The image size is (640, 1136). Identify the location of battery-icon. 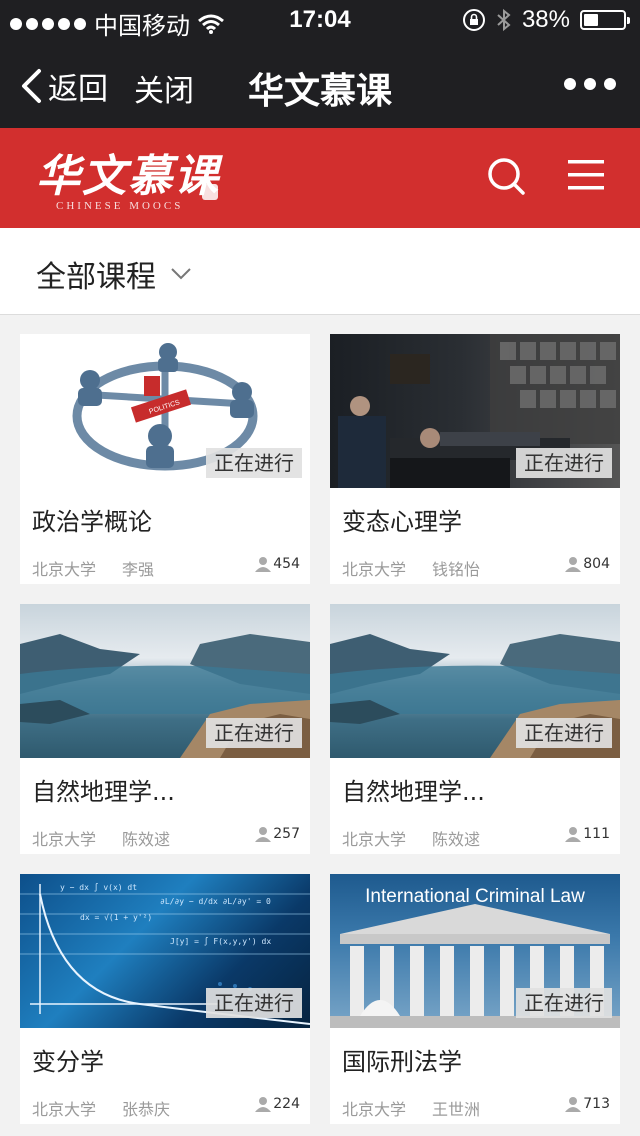
(605, 20).